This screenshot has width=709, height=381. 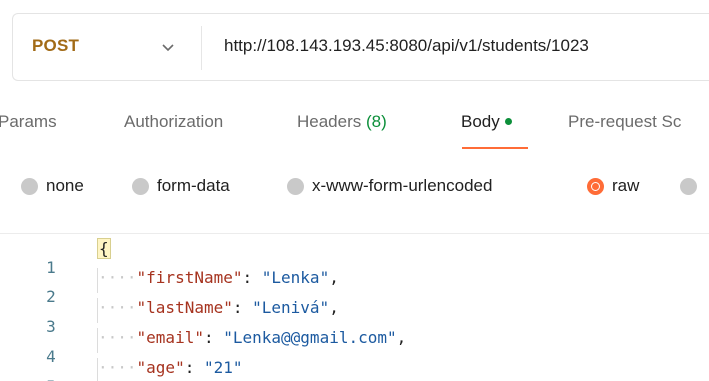 I want to click on json-value: "Lenka@@gmail.com", so click(x=310, y=337).